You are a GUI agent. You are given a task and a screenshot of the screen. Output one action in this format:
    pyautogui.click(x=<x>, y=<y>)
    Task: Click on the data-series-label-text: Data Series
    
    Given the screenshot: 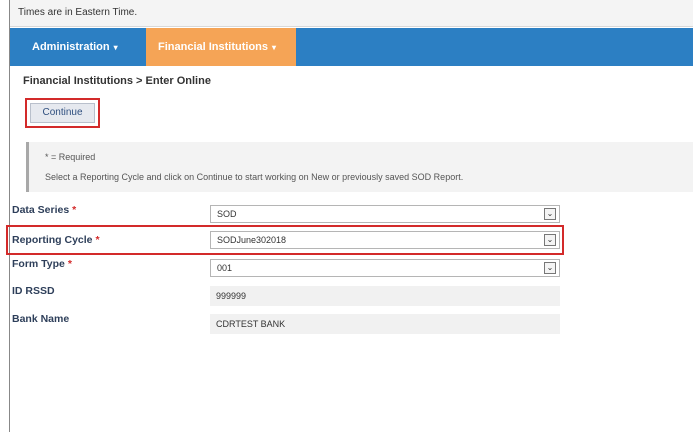 What is the action you would take?
    pyautogui.click(x=41, y=210)
    